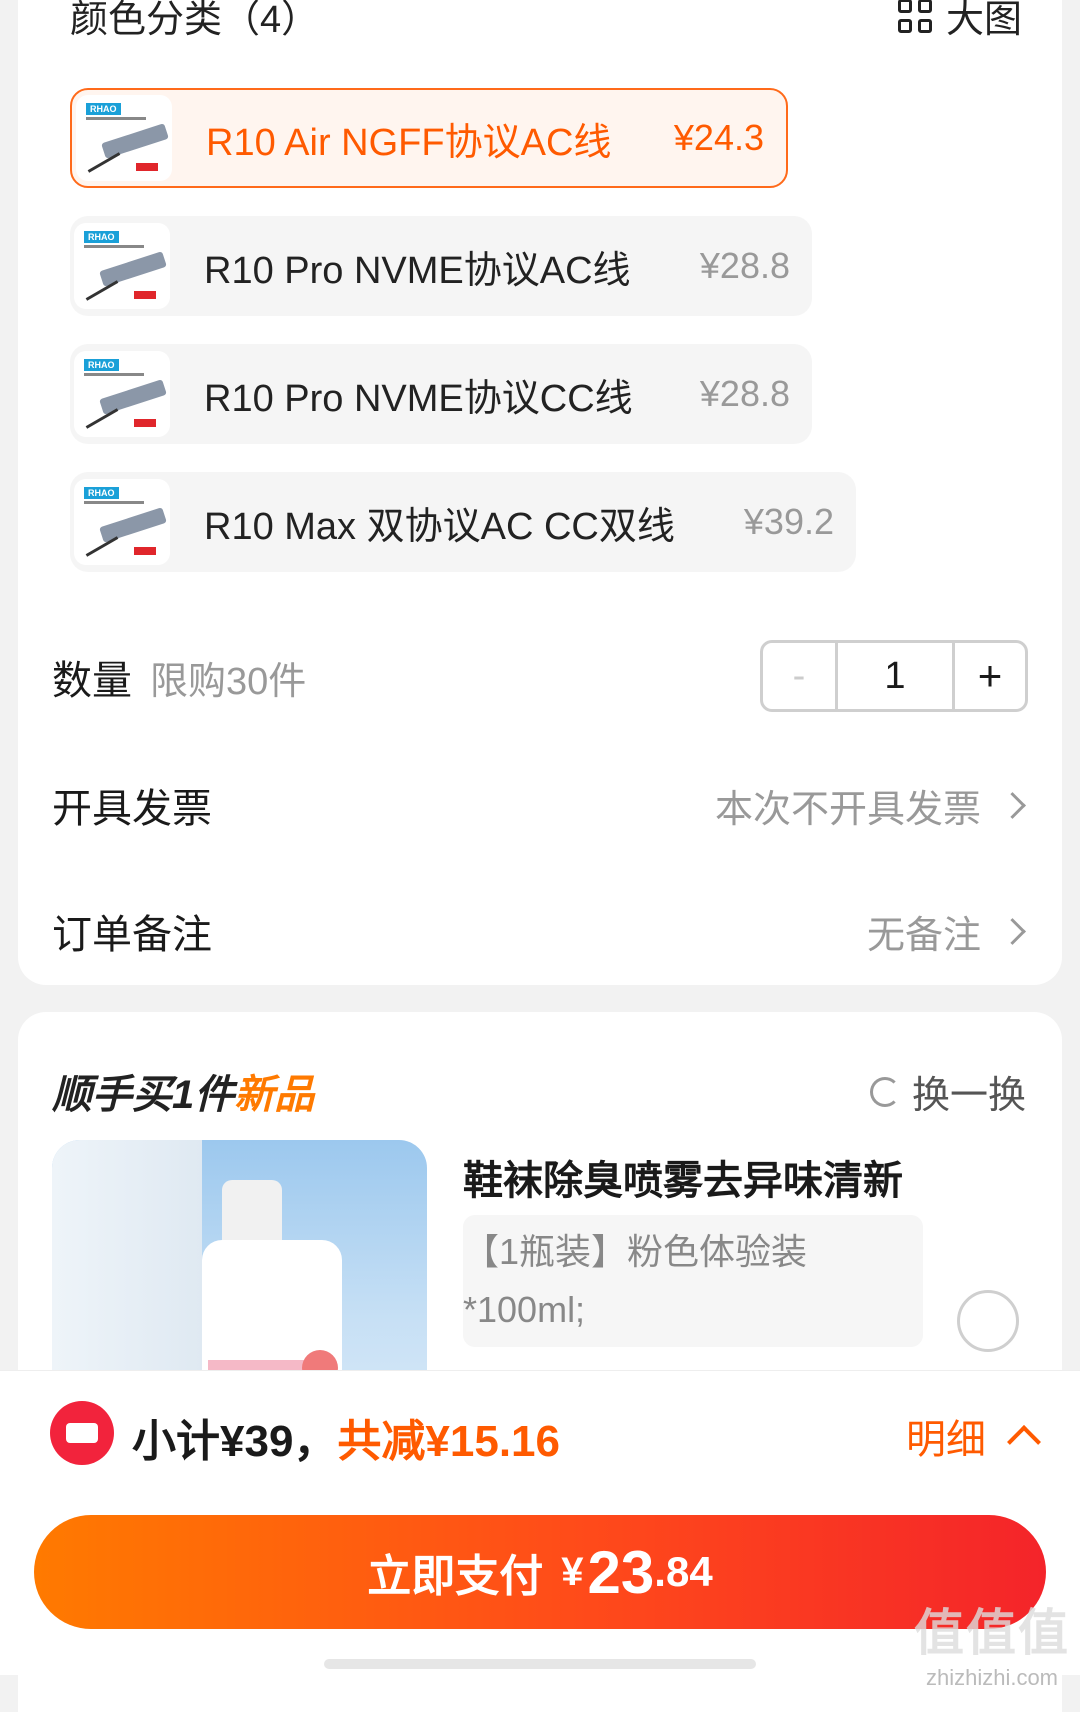 This screenshot has width=1080, height=1712. Describe the element at coordinates (132, 935) in the screenshot. I see `remark-label: 订单备注` at that location.